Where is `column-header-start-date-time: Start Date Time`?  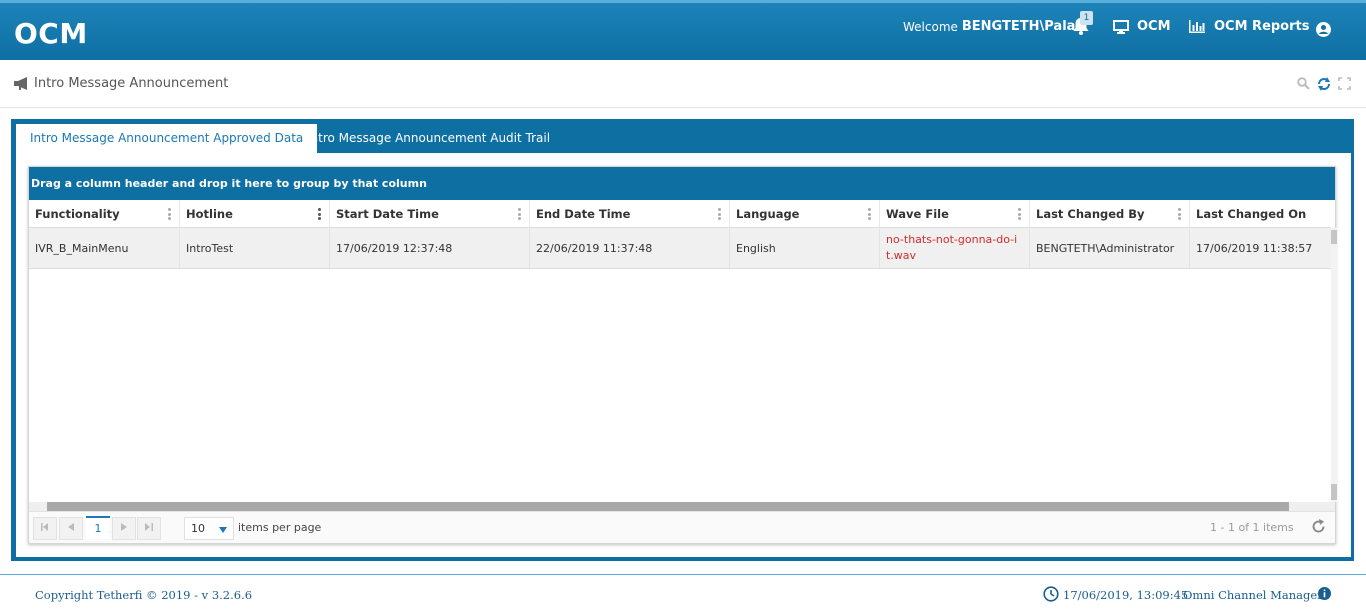
column-header-start-date-time: Start Date Time is located at coordinates (430, 214).